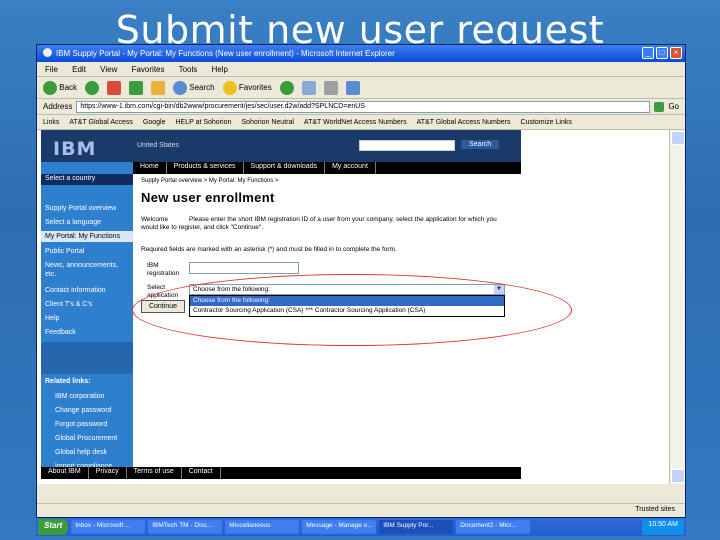 The height and width of the screenshot is (540, 720). I want to click on mail-icon, so click(308, 87).